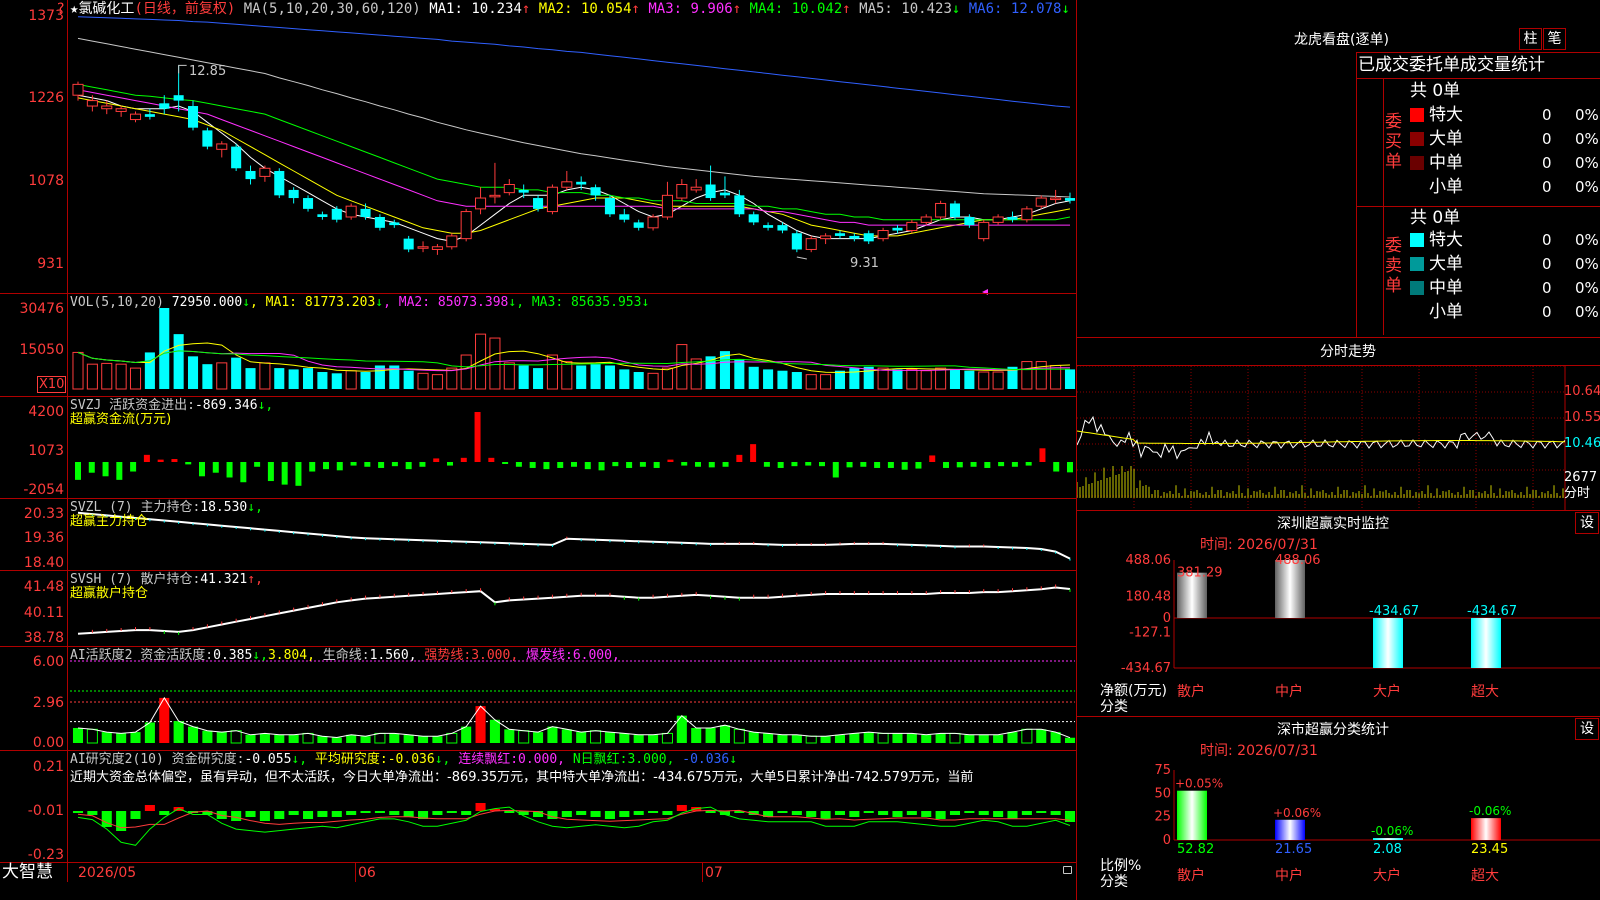  Describe the element at coordinates (450, 9) in the screenshot. I see `ma-legend-label: MA1:` at that location.